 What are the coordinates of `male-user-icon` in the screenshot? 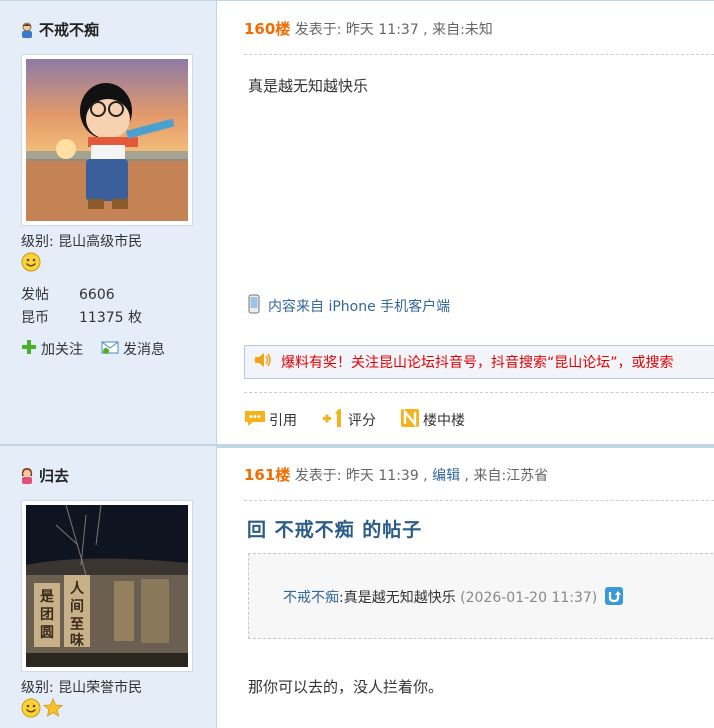 It's located at (27, 30).